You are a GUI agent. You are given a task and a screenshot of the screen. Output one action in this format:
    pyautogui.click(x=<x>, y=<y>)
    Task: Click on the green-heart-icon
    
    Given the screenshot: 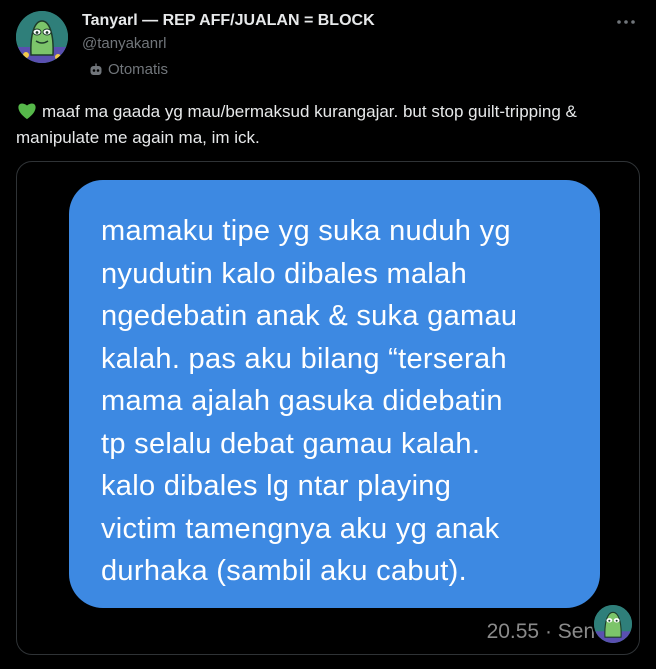 What is the action you would take?
    pyautogui.click(x=27, y=113)
    